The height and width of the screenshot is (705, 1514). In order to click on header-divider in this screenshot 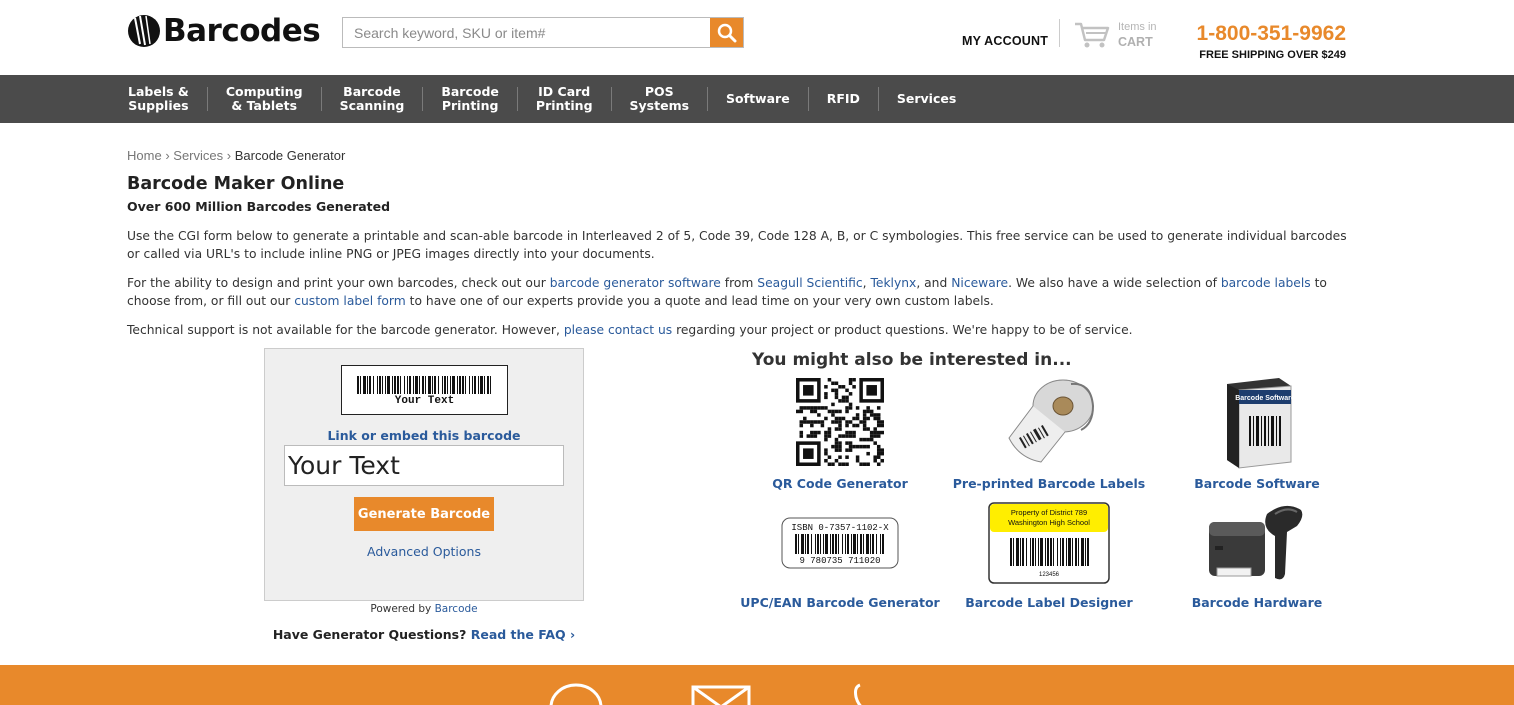, I will do `click(1059, 33)`.